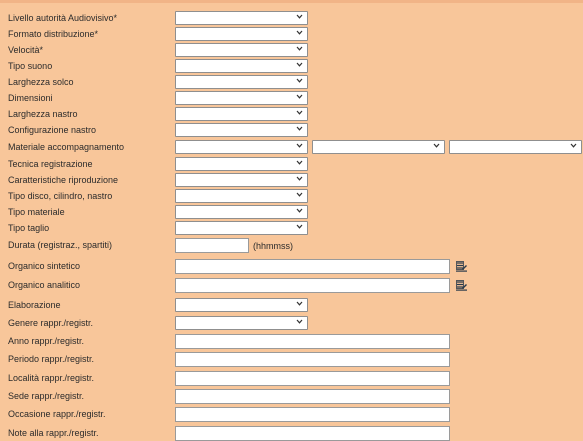 This screenshot has height=441, width=583. I want to click on note-input, so click(312, 433).